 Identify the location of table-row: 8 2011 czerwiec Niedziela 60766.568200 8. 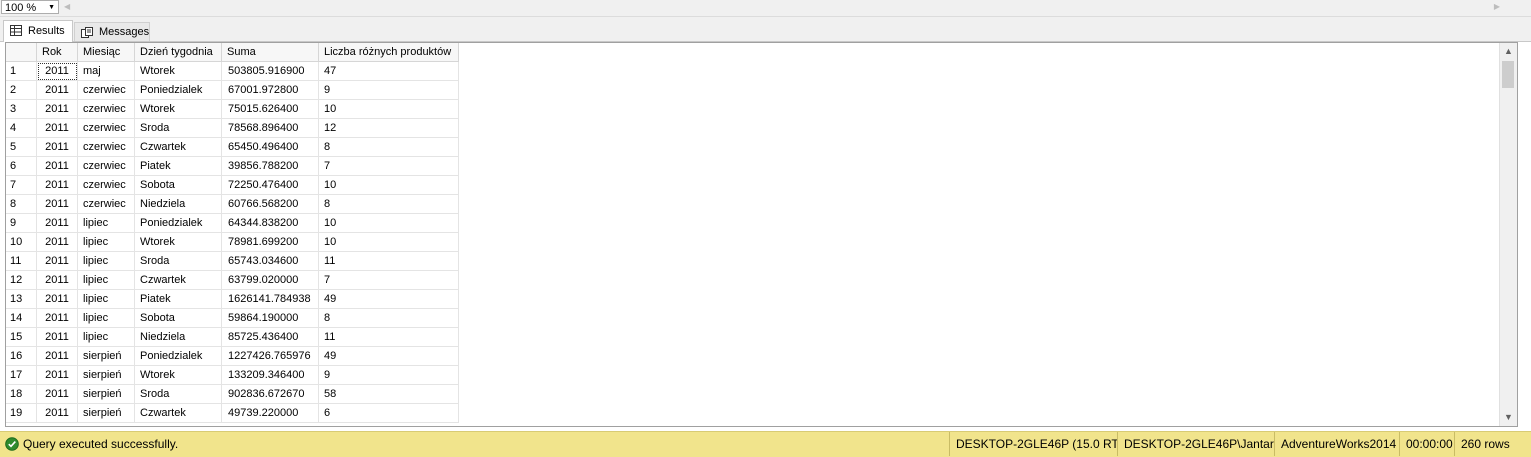
(232, 204).